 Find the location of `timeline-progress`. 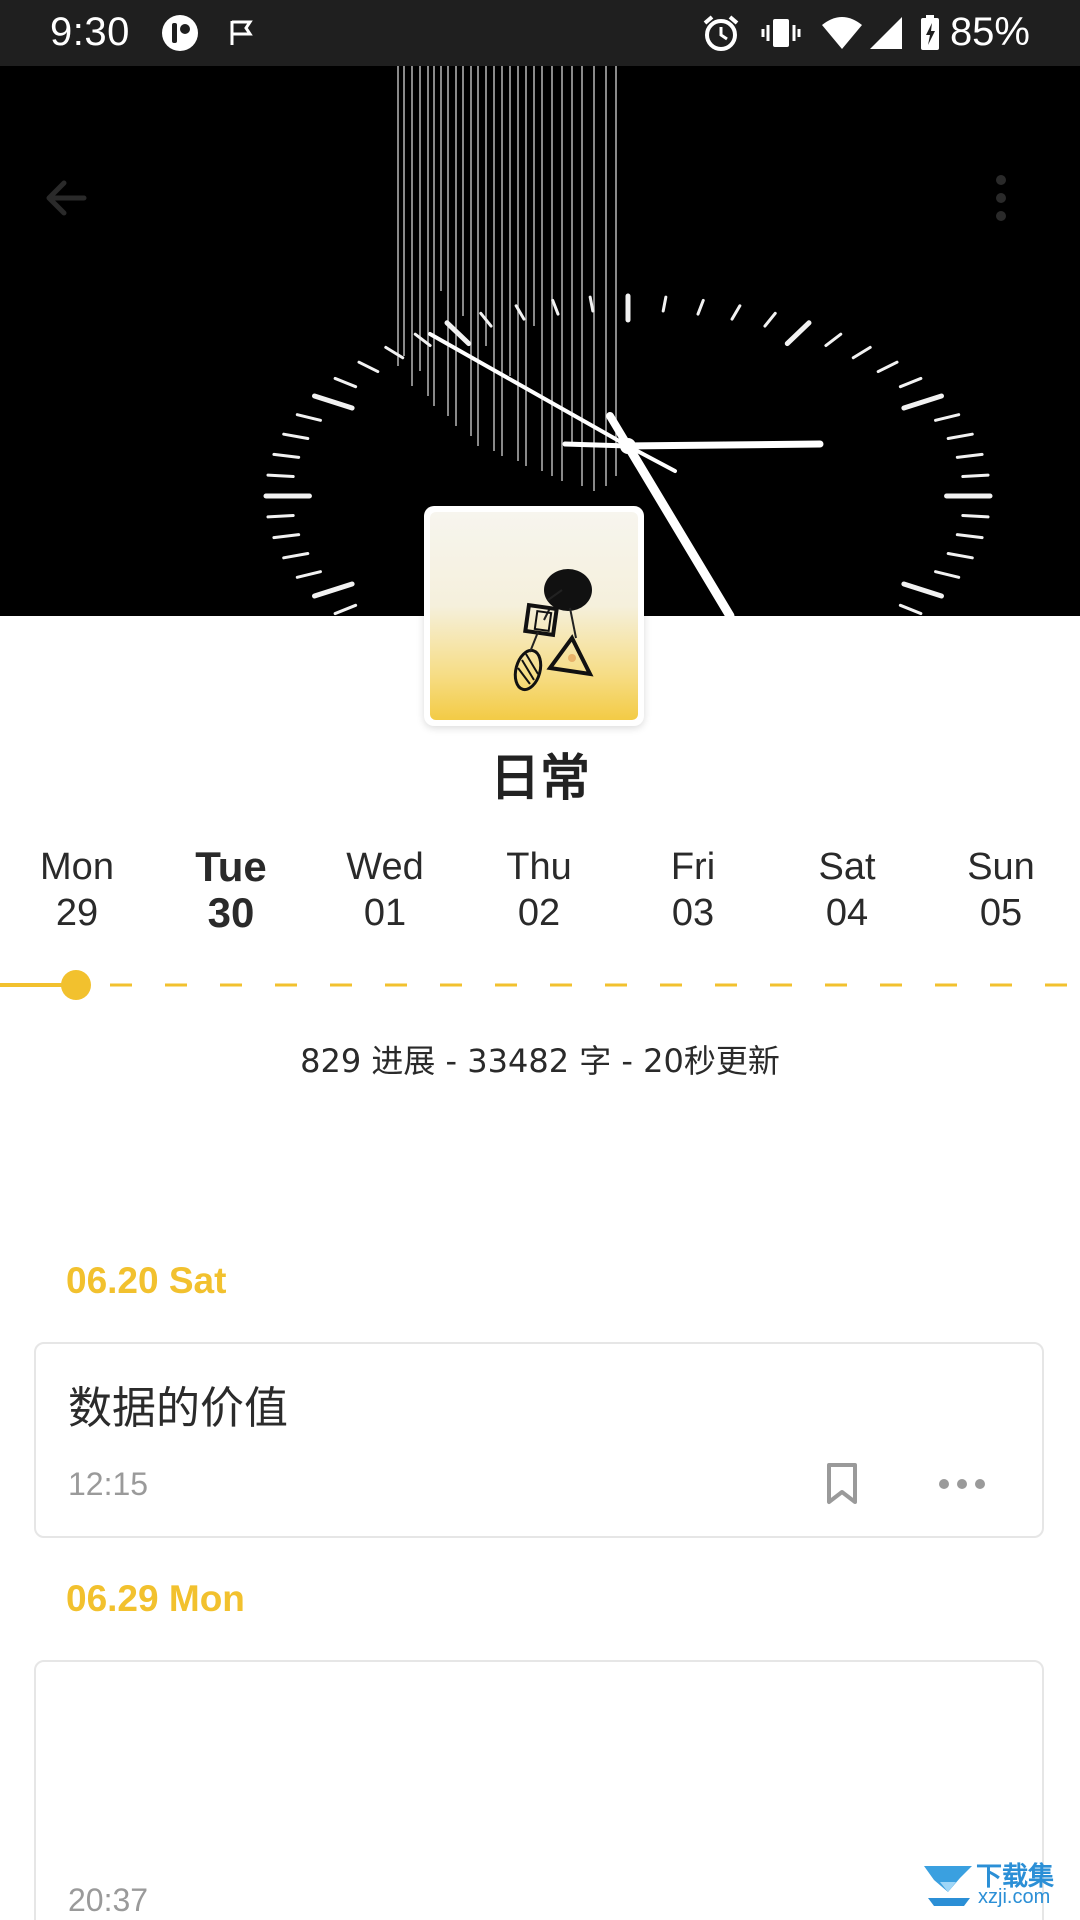

timeline-progress is located at coordinates (533, 985).